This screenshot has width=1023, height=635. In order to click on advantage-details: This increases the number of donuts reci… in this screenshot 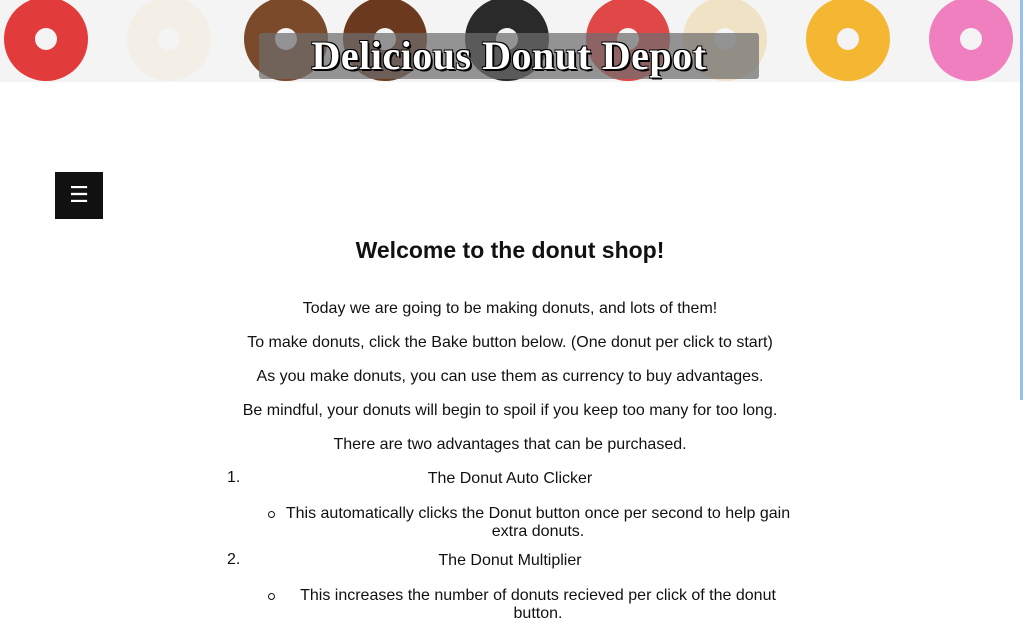, I will do `click(510, 605)`.